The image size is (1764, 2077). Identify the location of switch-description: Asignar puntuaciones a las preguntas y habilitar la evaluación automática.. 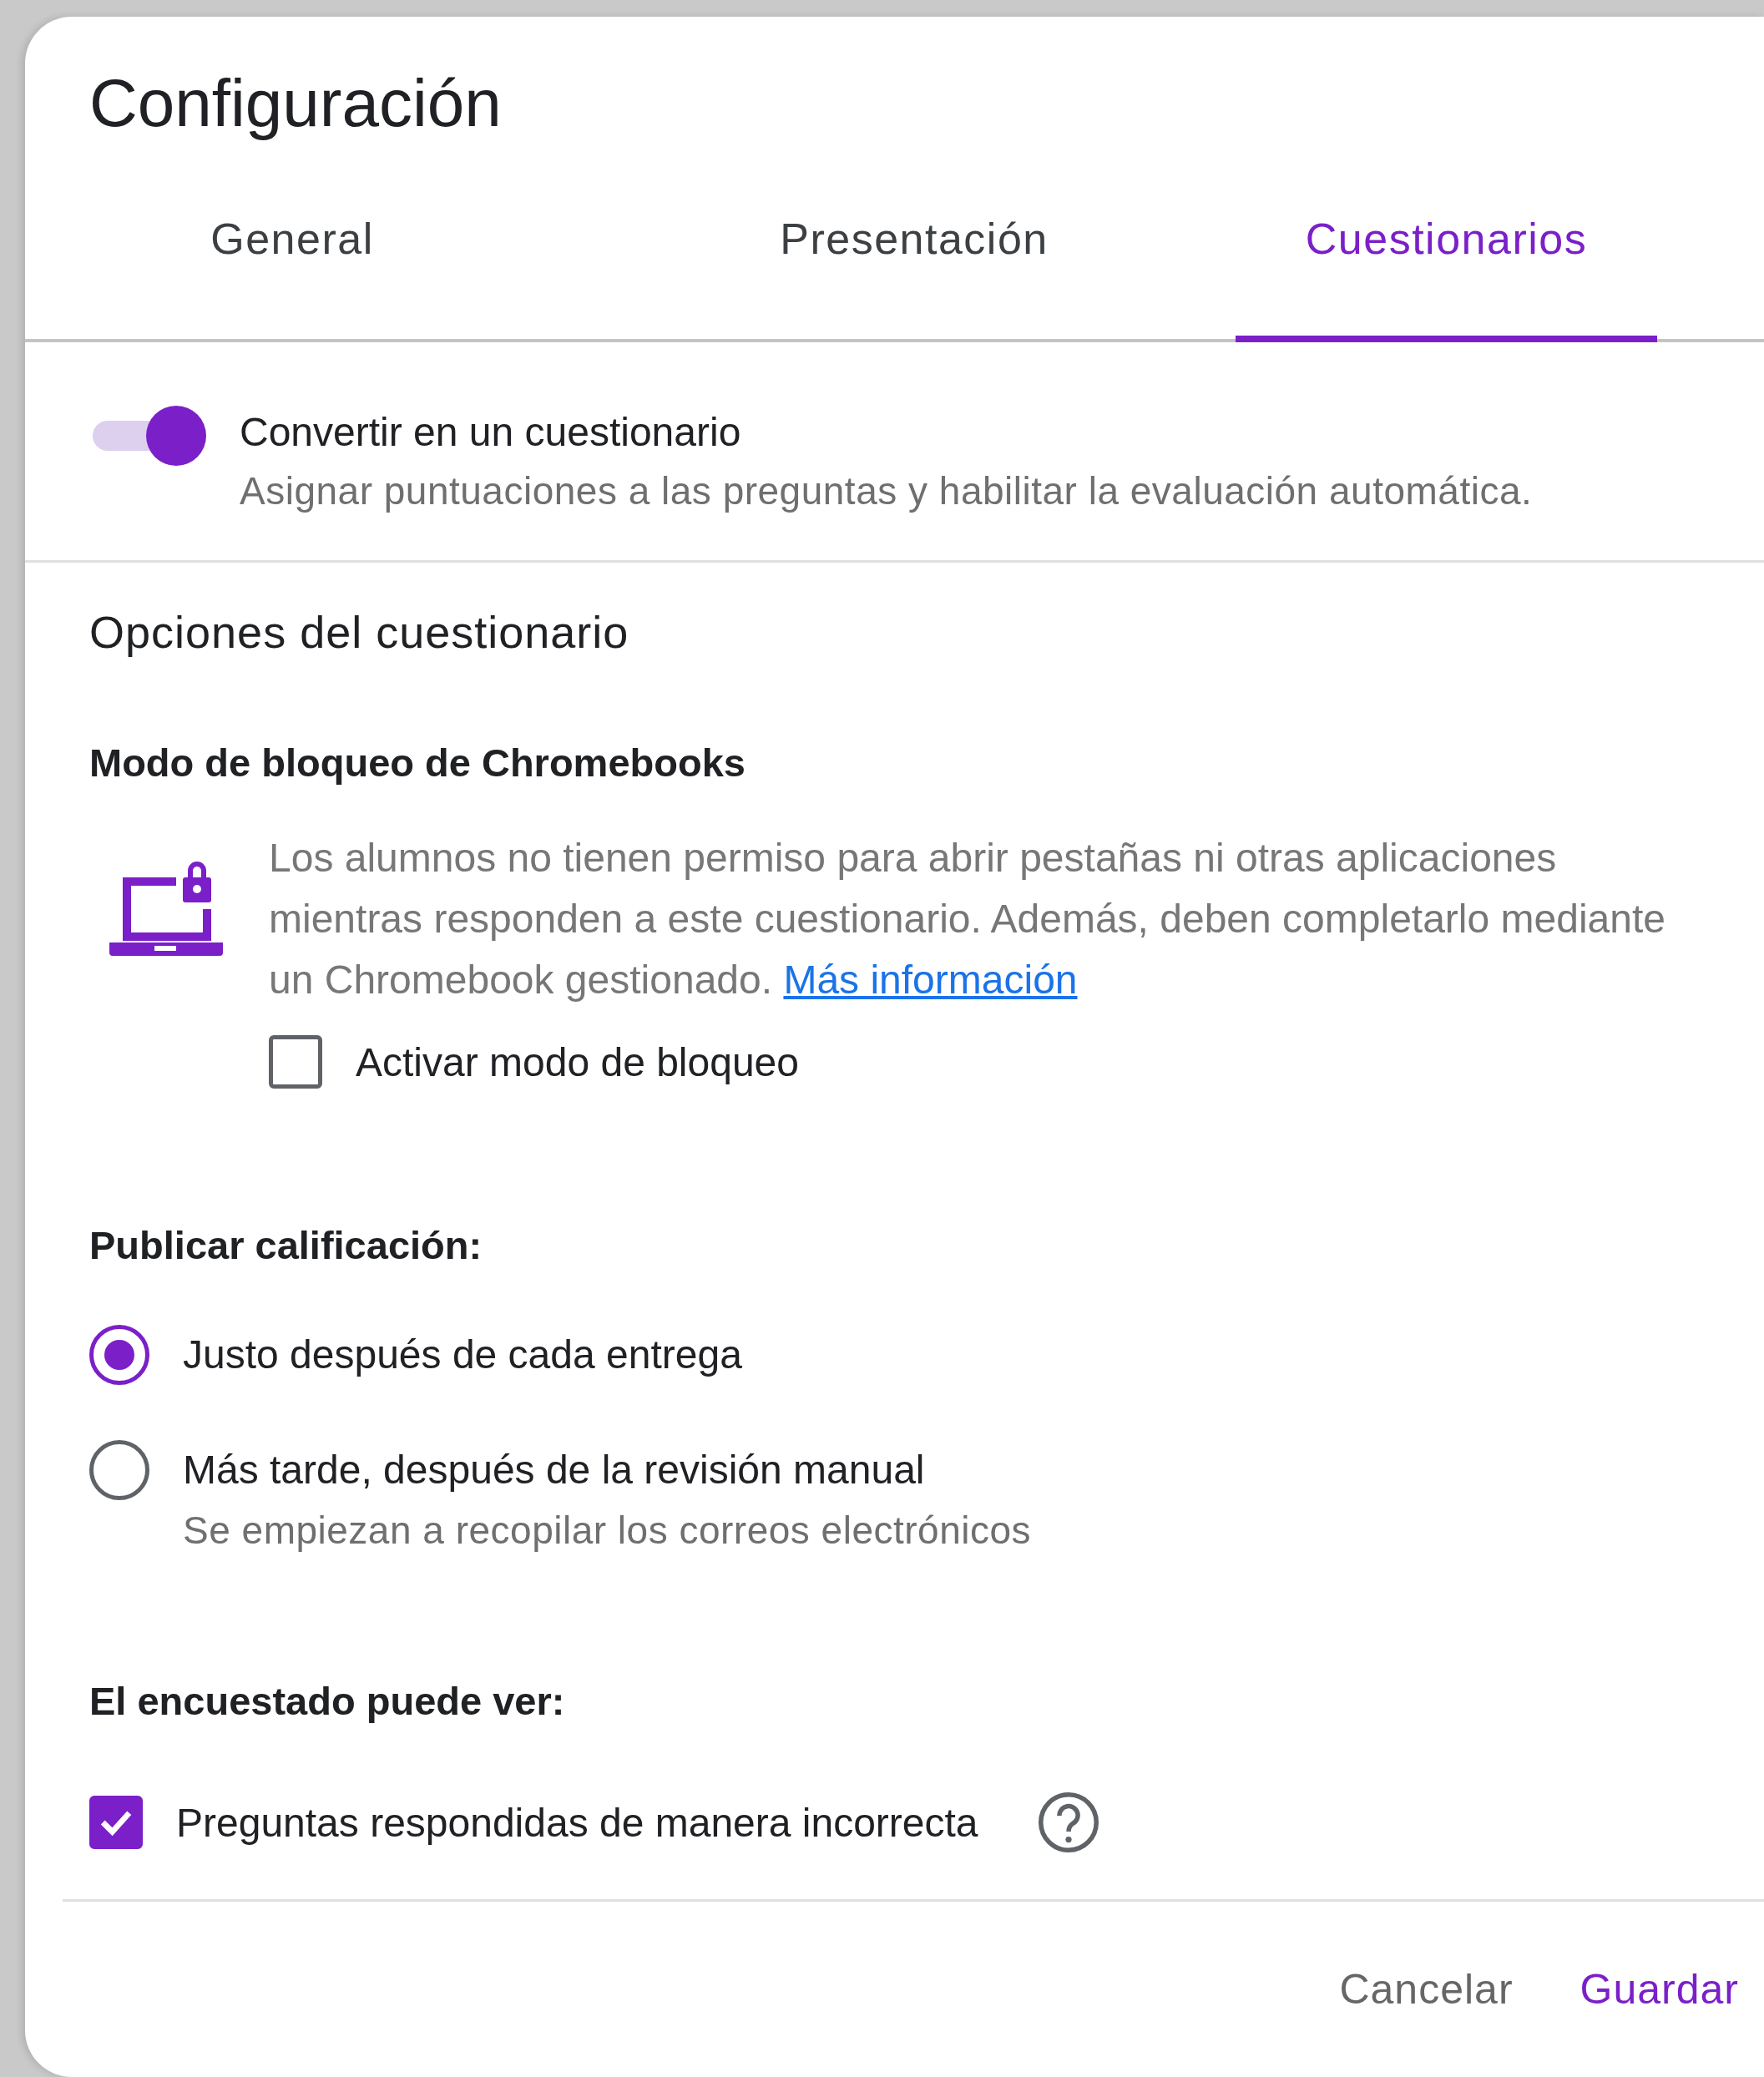
(887, 490).